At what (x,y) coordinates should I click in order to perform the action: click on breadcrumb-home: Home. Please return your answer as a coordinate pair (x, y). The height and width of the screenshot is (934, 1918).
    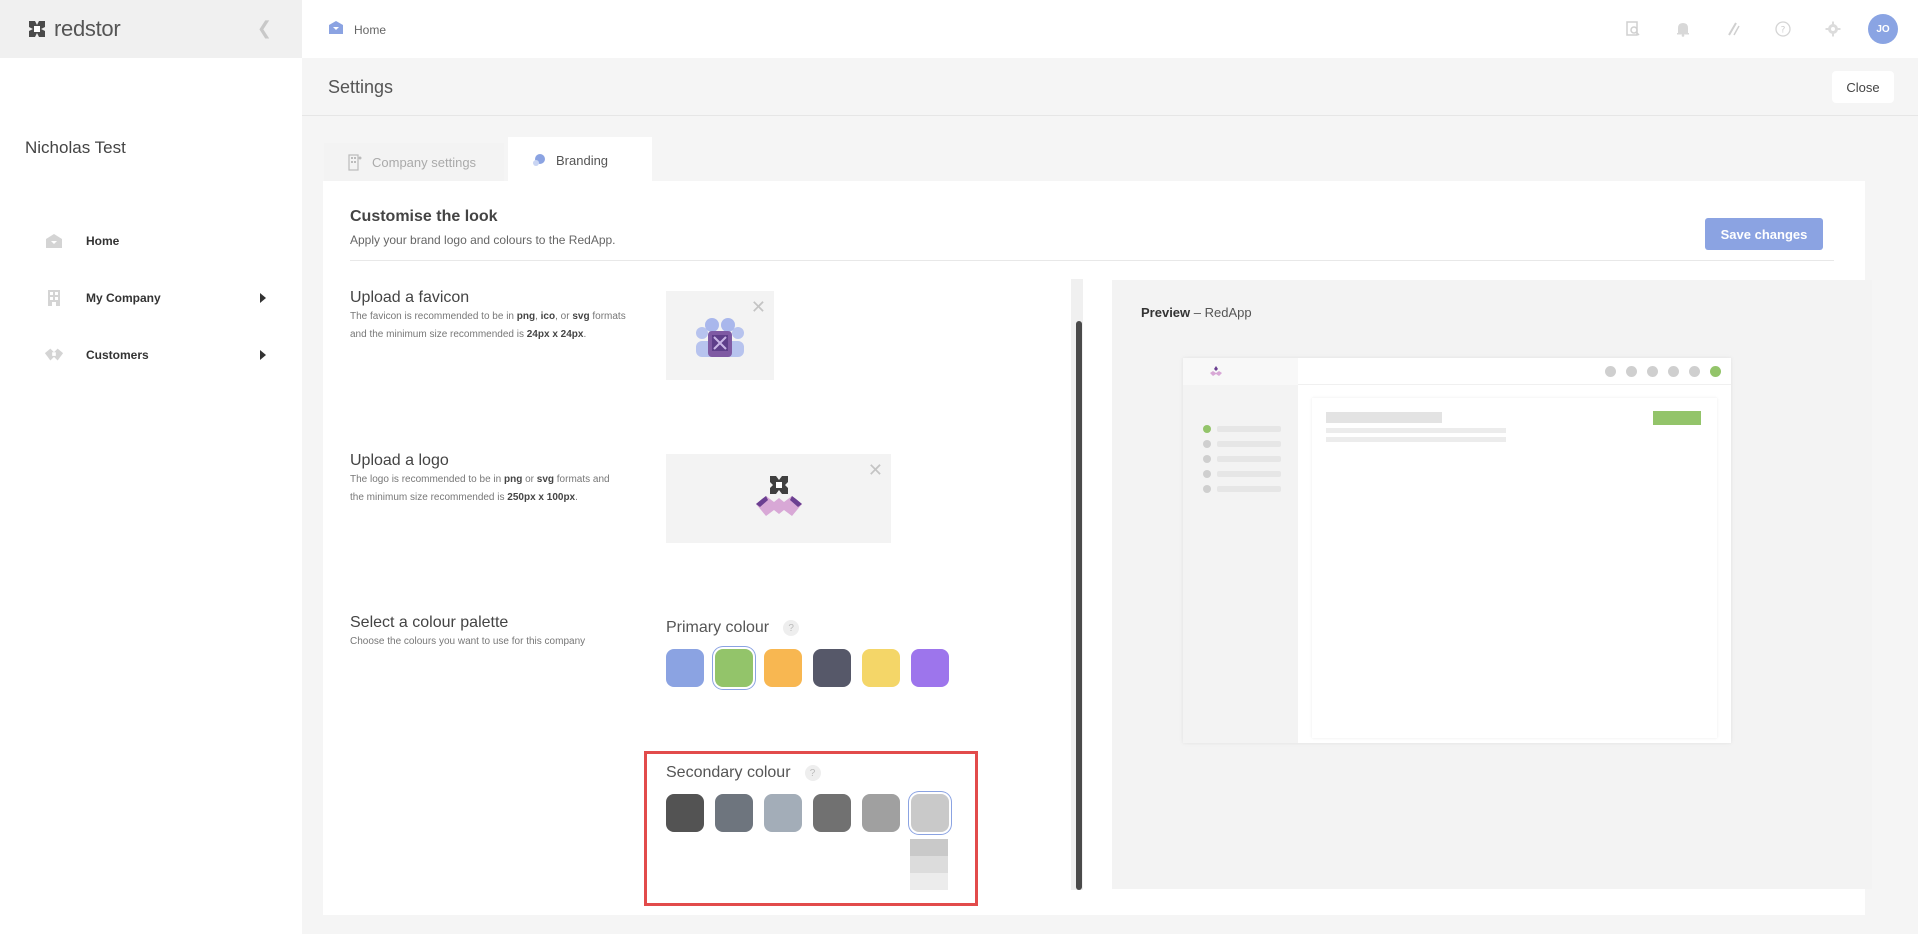
    Looking at the image, I should click on (370, 30).